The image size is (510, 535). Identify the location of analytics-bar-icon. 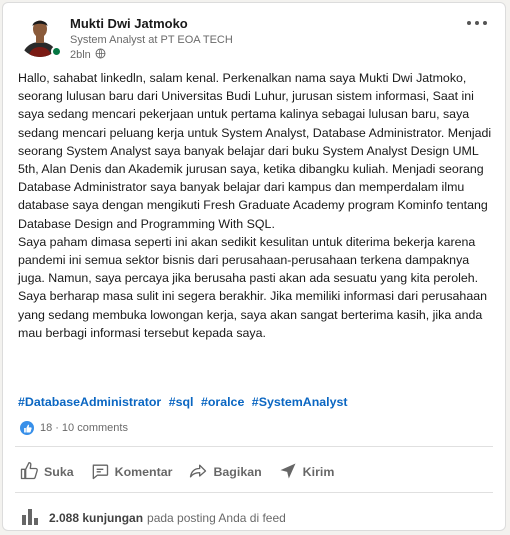
(31, 517).